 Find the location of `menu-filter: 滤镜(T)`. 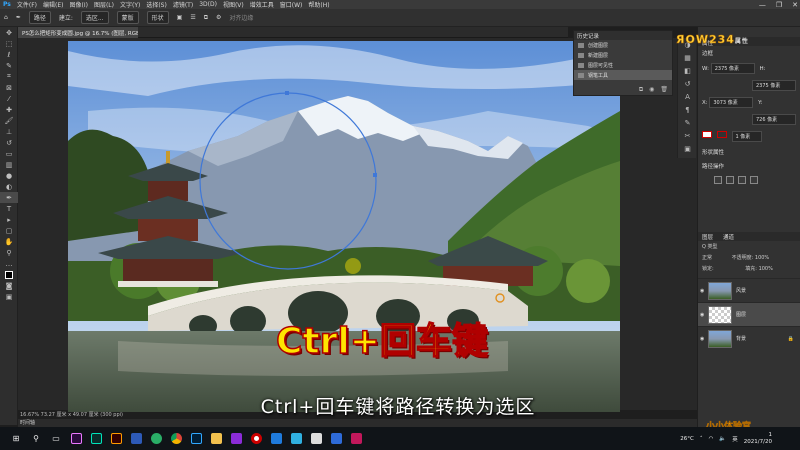

menu-filter: 滤镜(T) is located at coordinates (183, 4).